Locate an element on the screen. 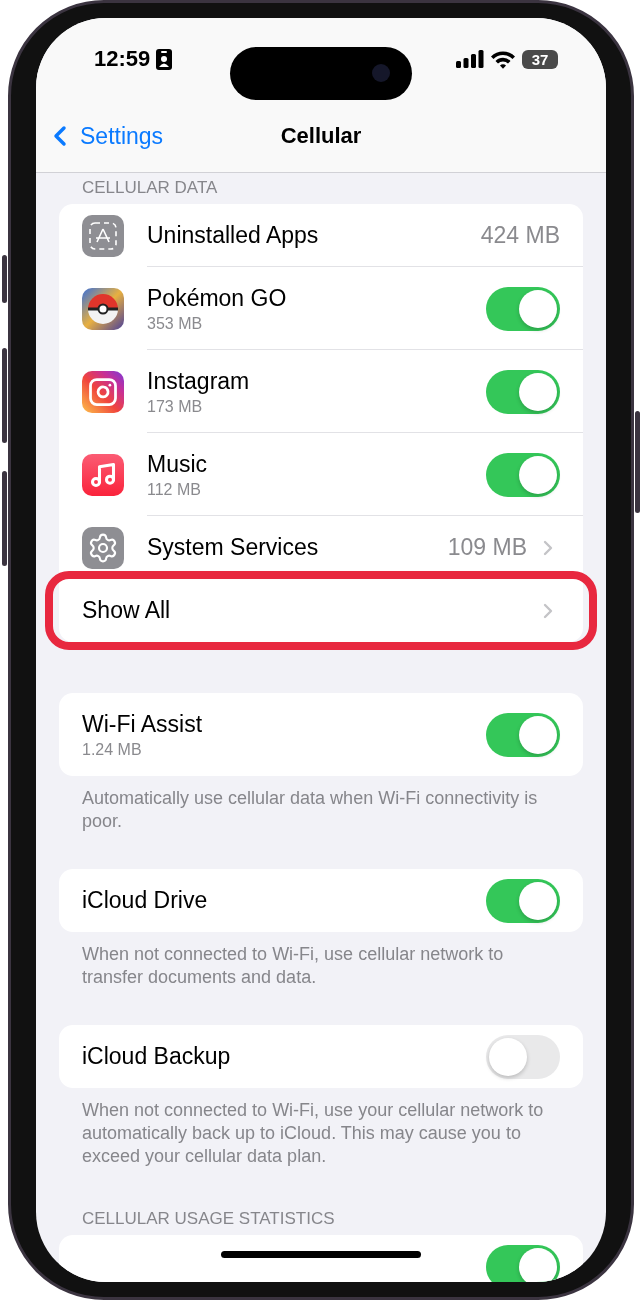  status-time: 12:59 is located at coordinates (122, 59).